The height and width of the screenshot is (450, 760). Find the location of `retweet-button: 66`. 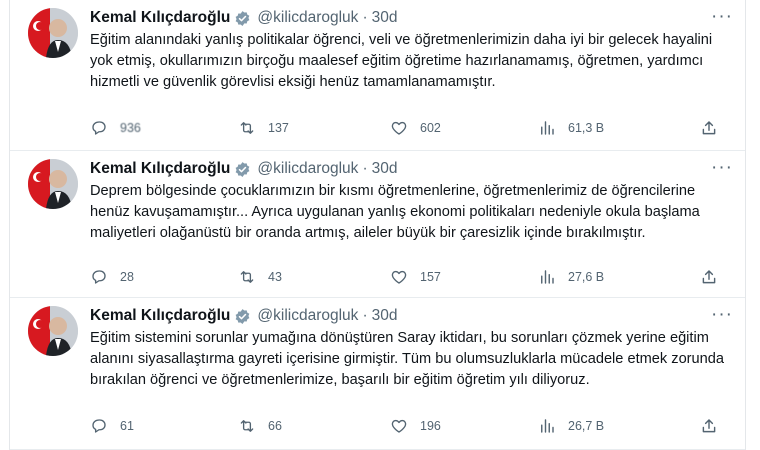

retweet-button: 66 is located at coordinates (260, 426).